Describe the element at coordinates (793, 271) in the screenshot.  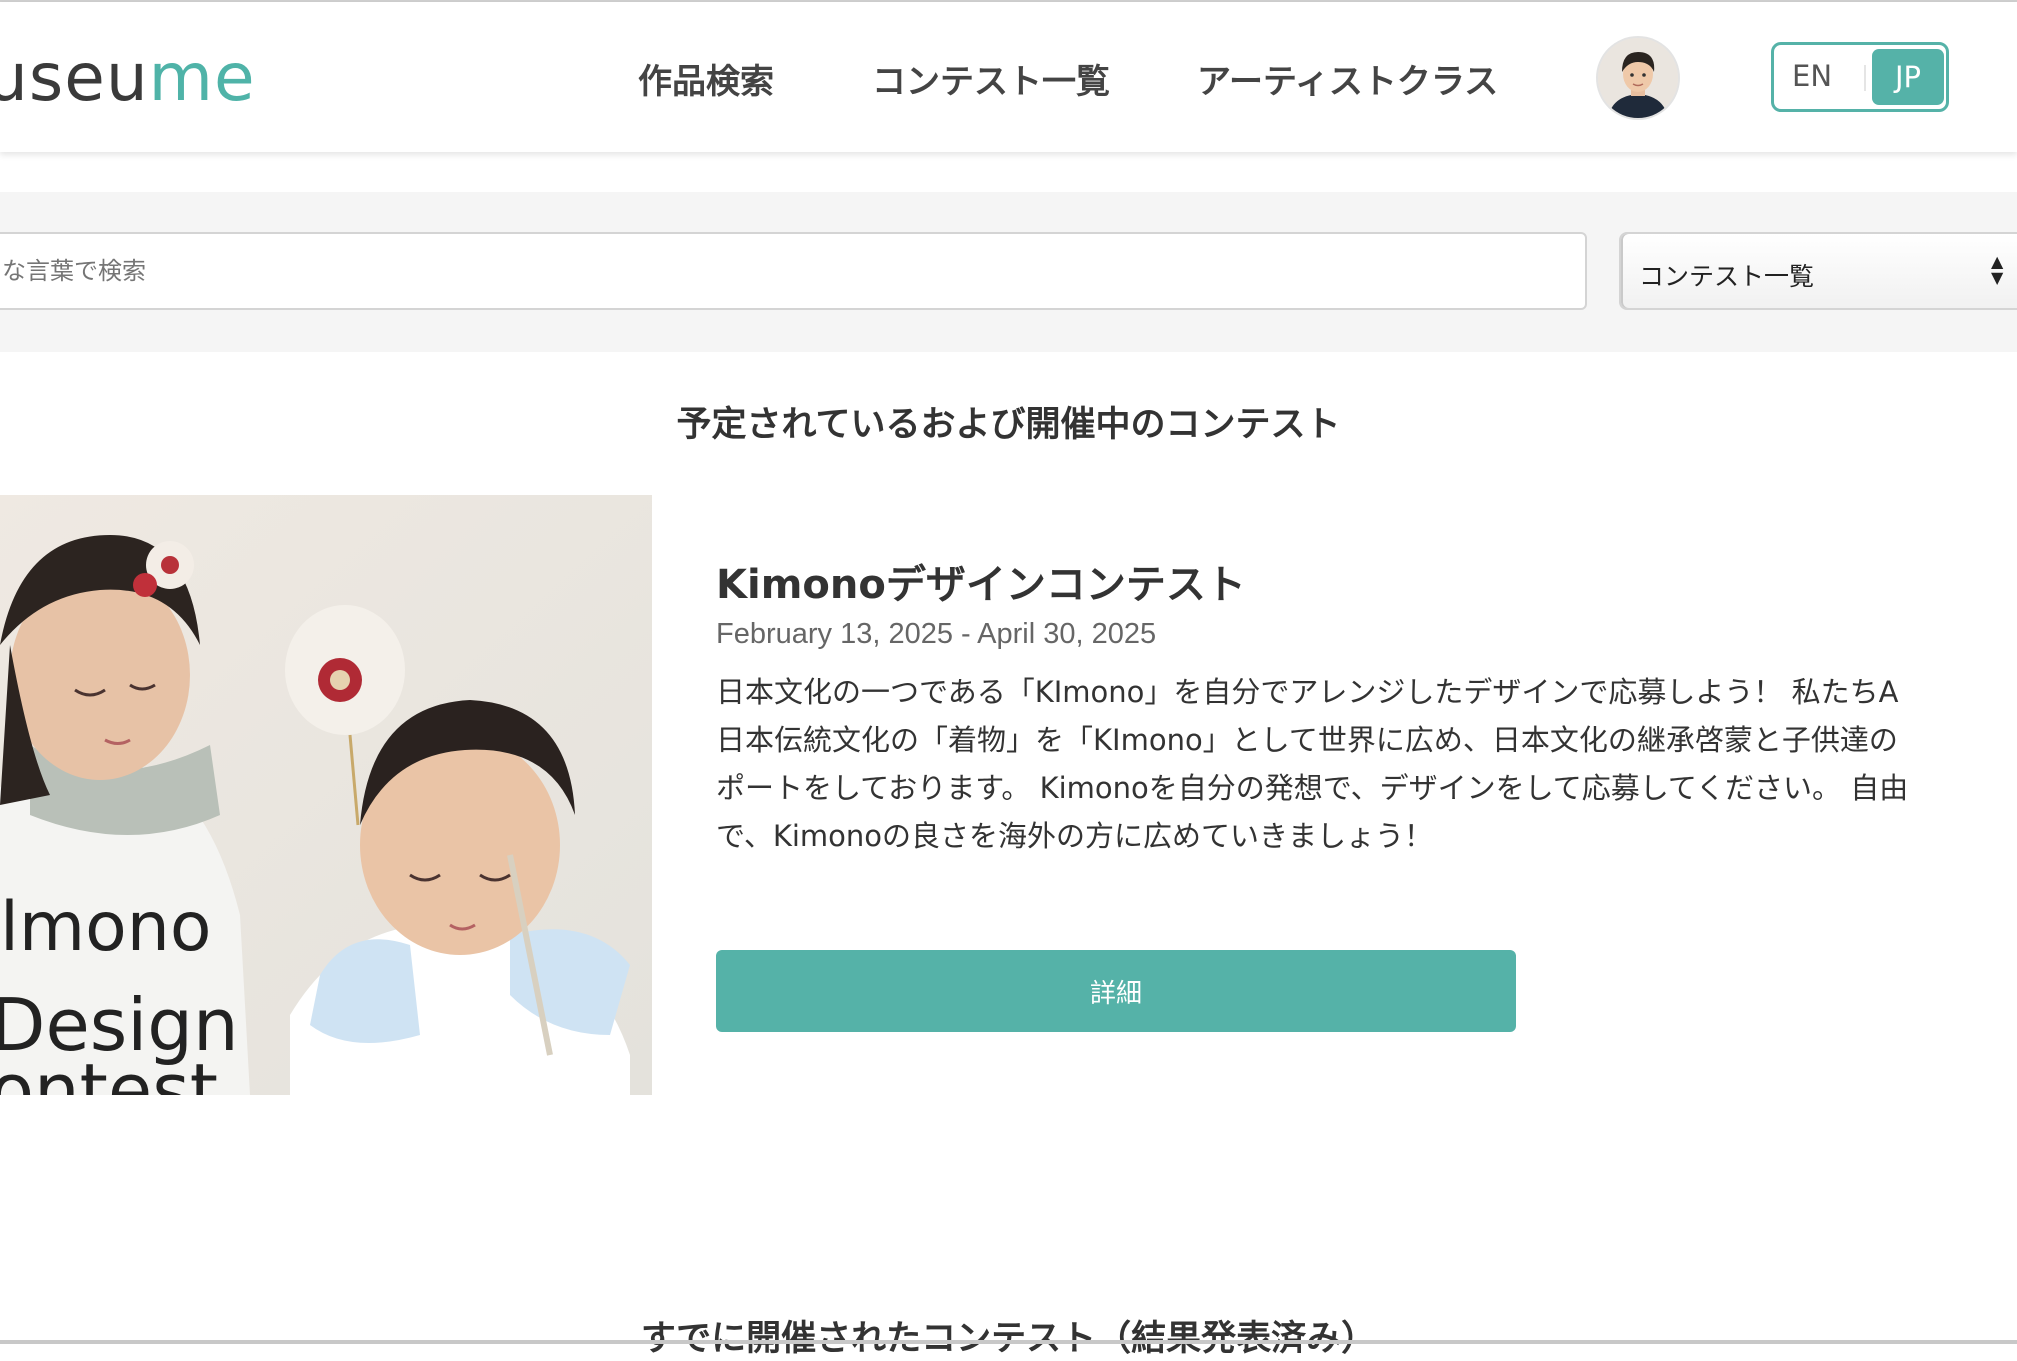
I see `search-input` at that location.